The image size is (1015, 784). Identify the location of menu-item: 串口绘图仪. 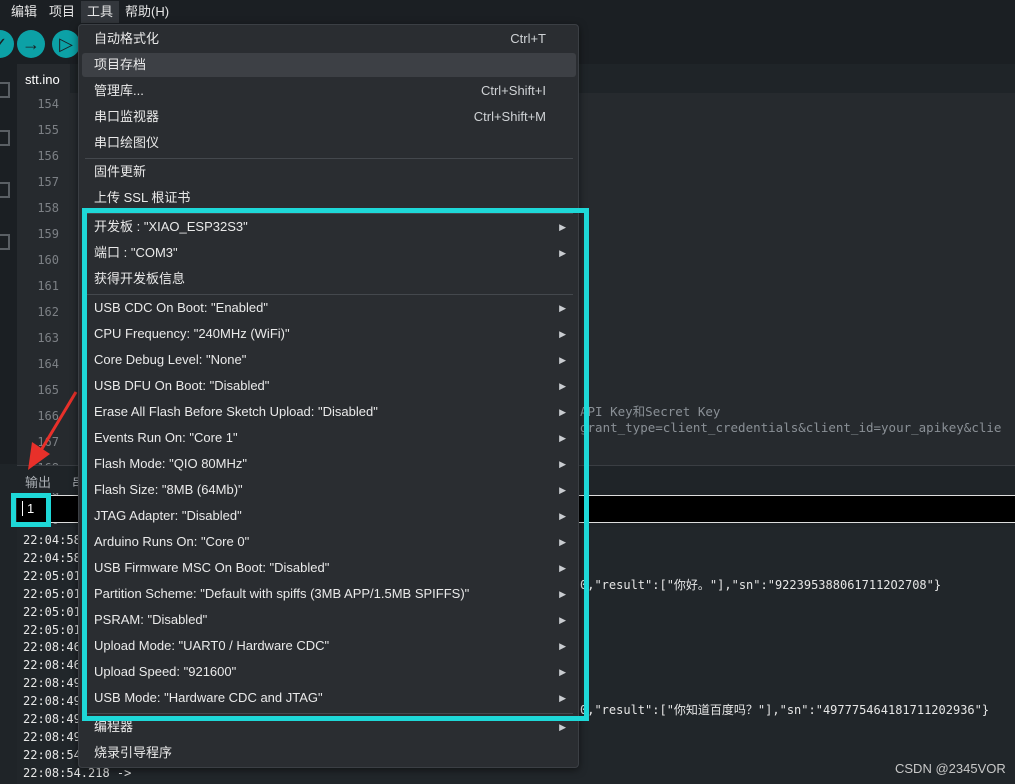
(329, 143).